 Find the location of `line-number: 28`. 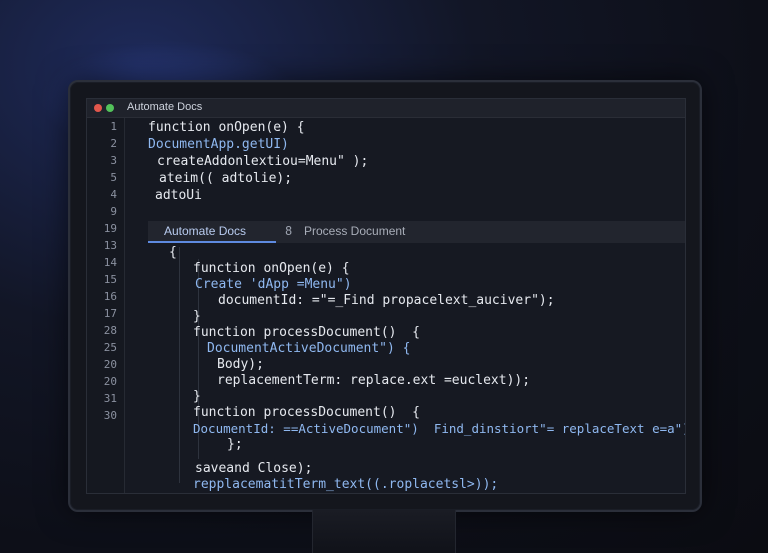

line-number: 28 is located at coordinates (110, 330).